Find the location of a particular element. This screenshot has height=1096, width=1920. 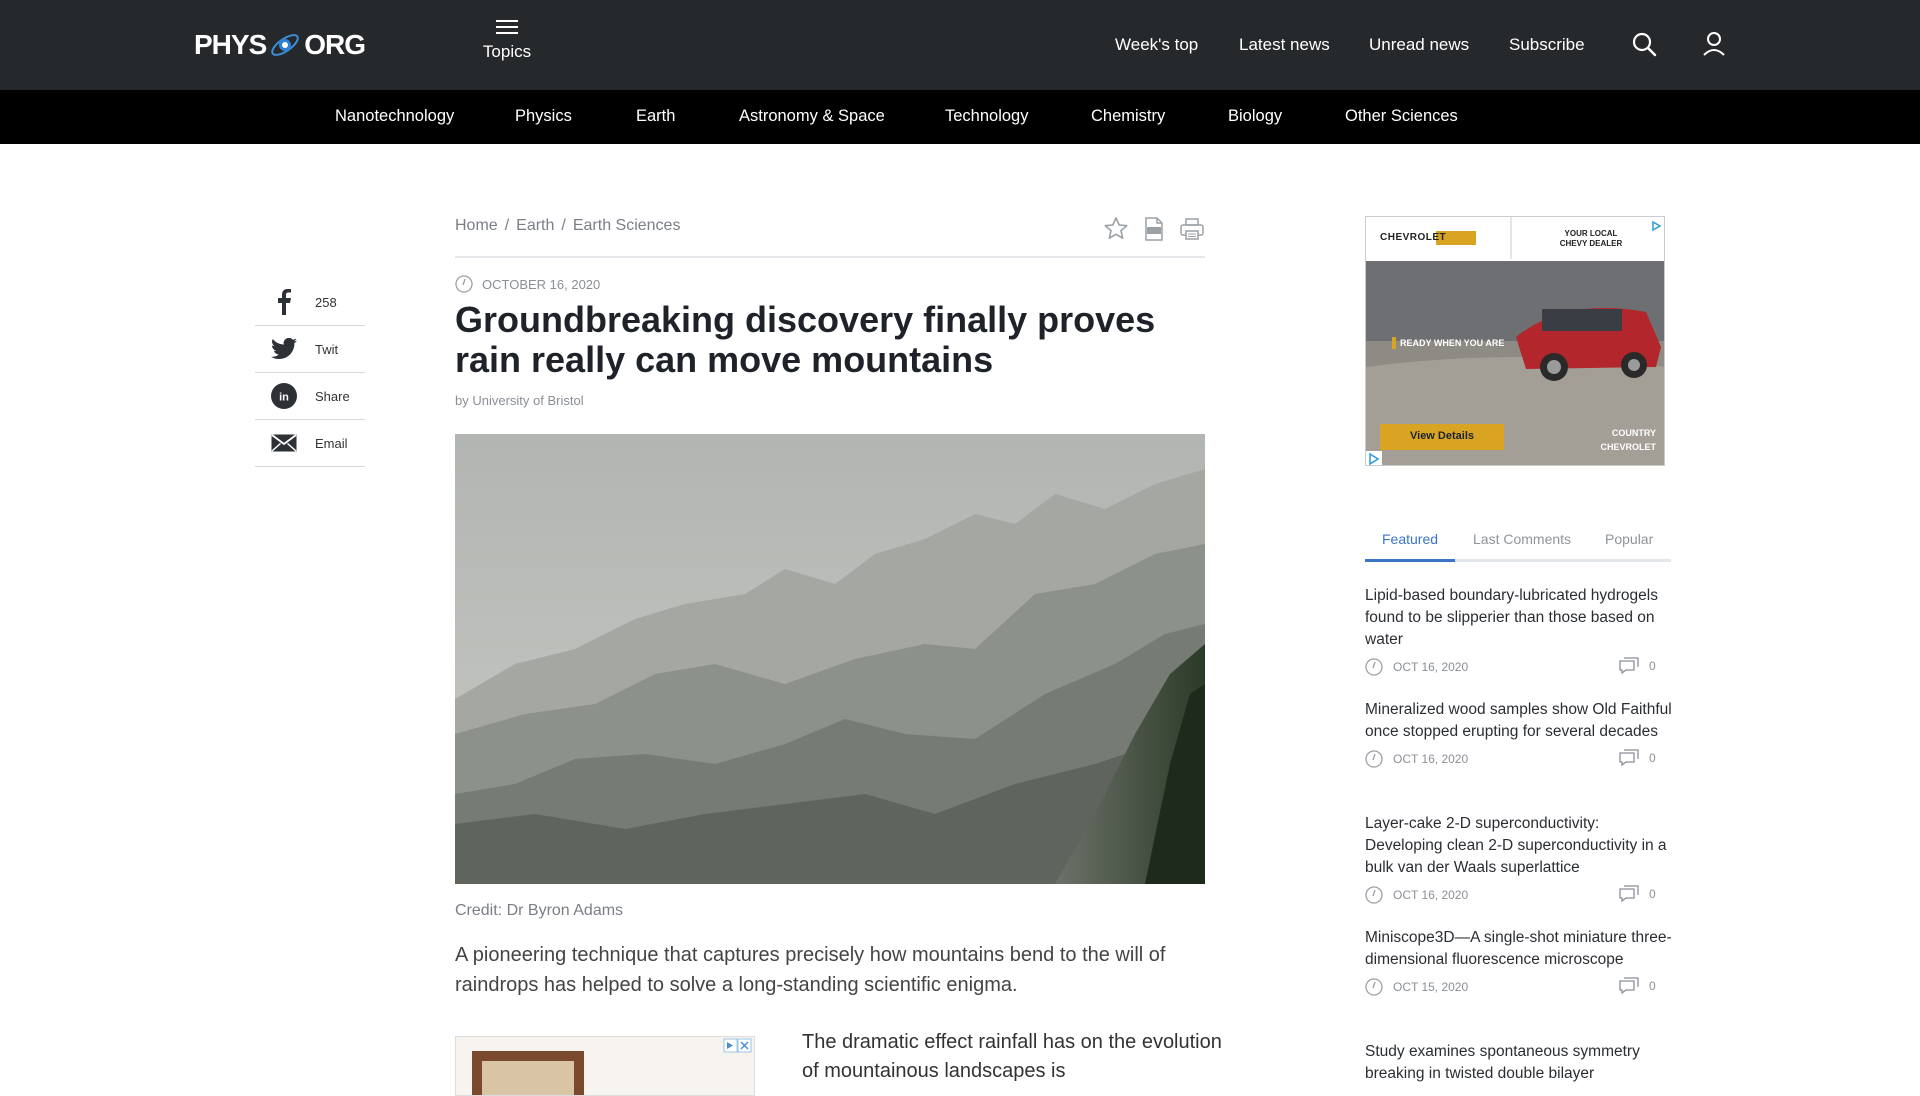

nav-subscribe: Subscribe is located at coordinates (1547, 45).